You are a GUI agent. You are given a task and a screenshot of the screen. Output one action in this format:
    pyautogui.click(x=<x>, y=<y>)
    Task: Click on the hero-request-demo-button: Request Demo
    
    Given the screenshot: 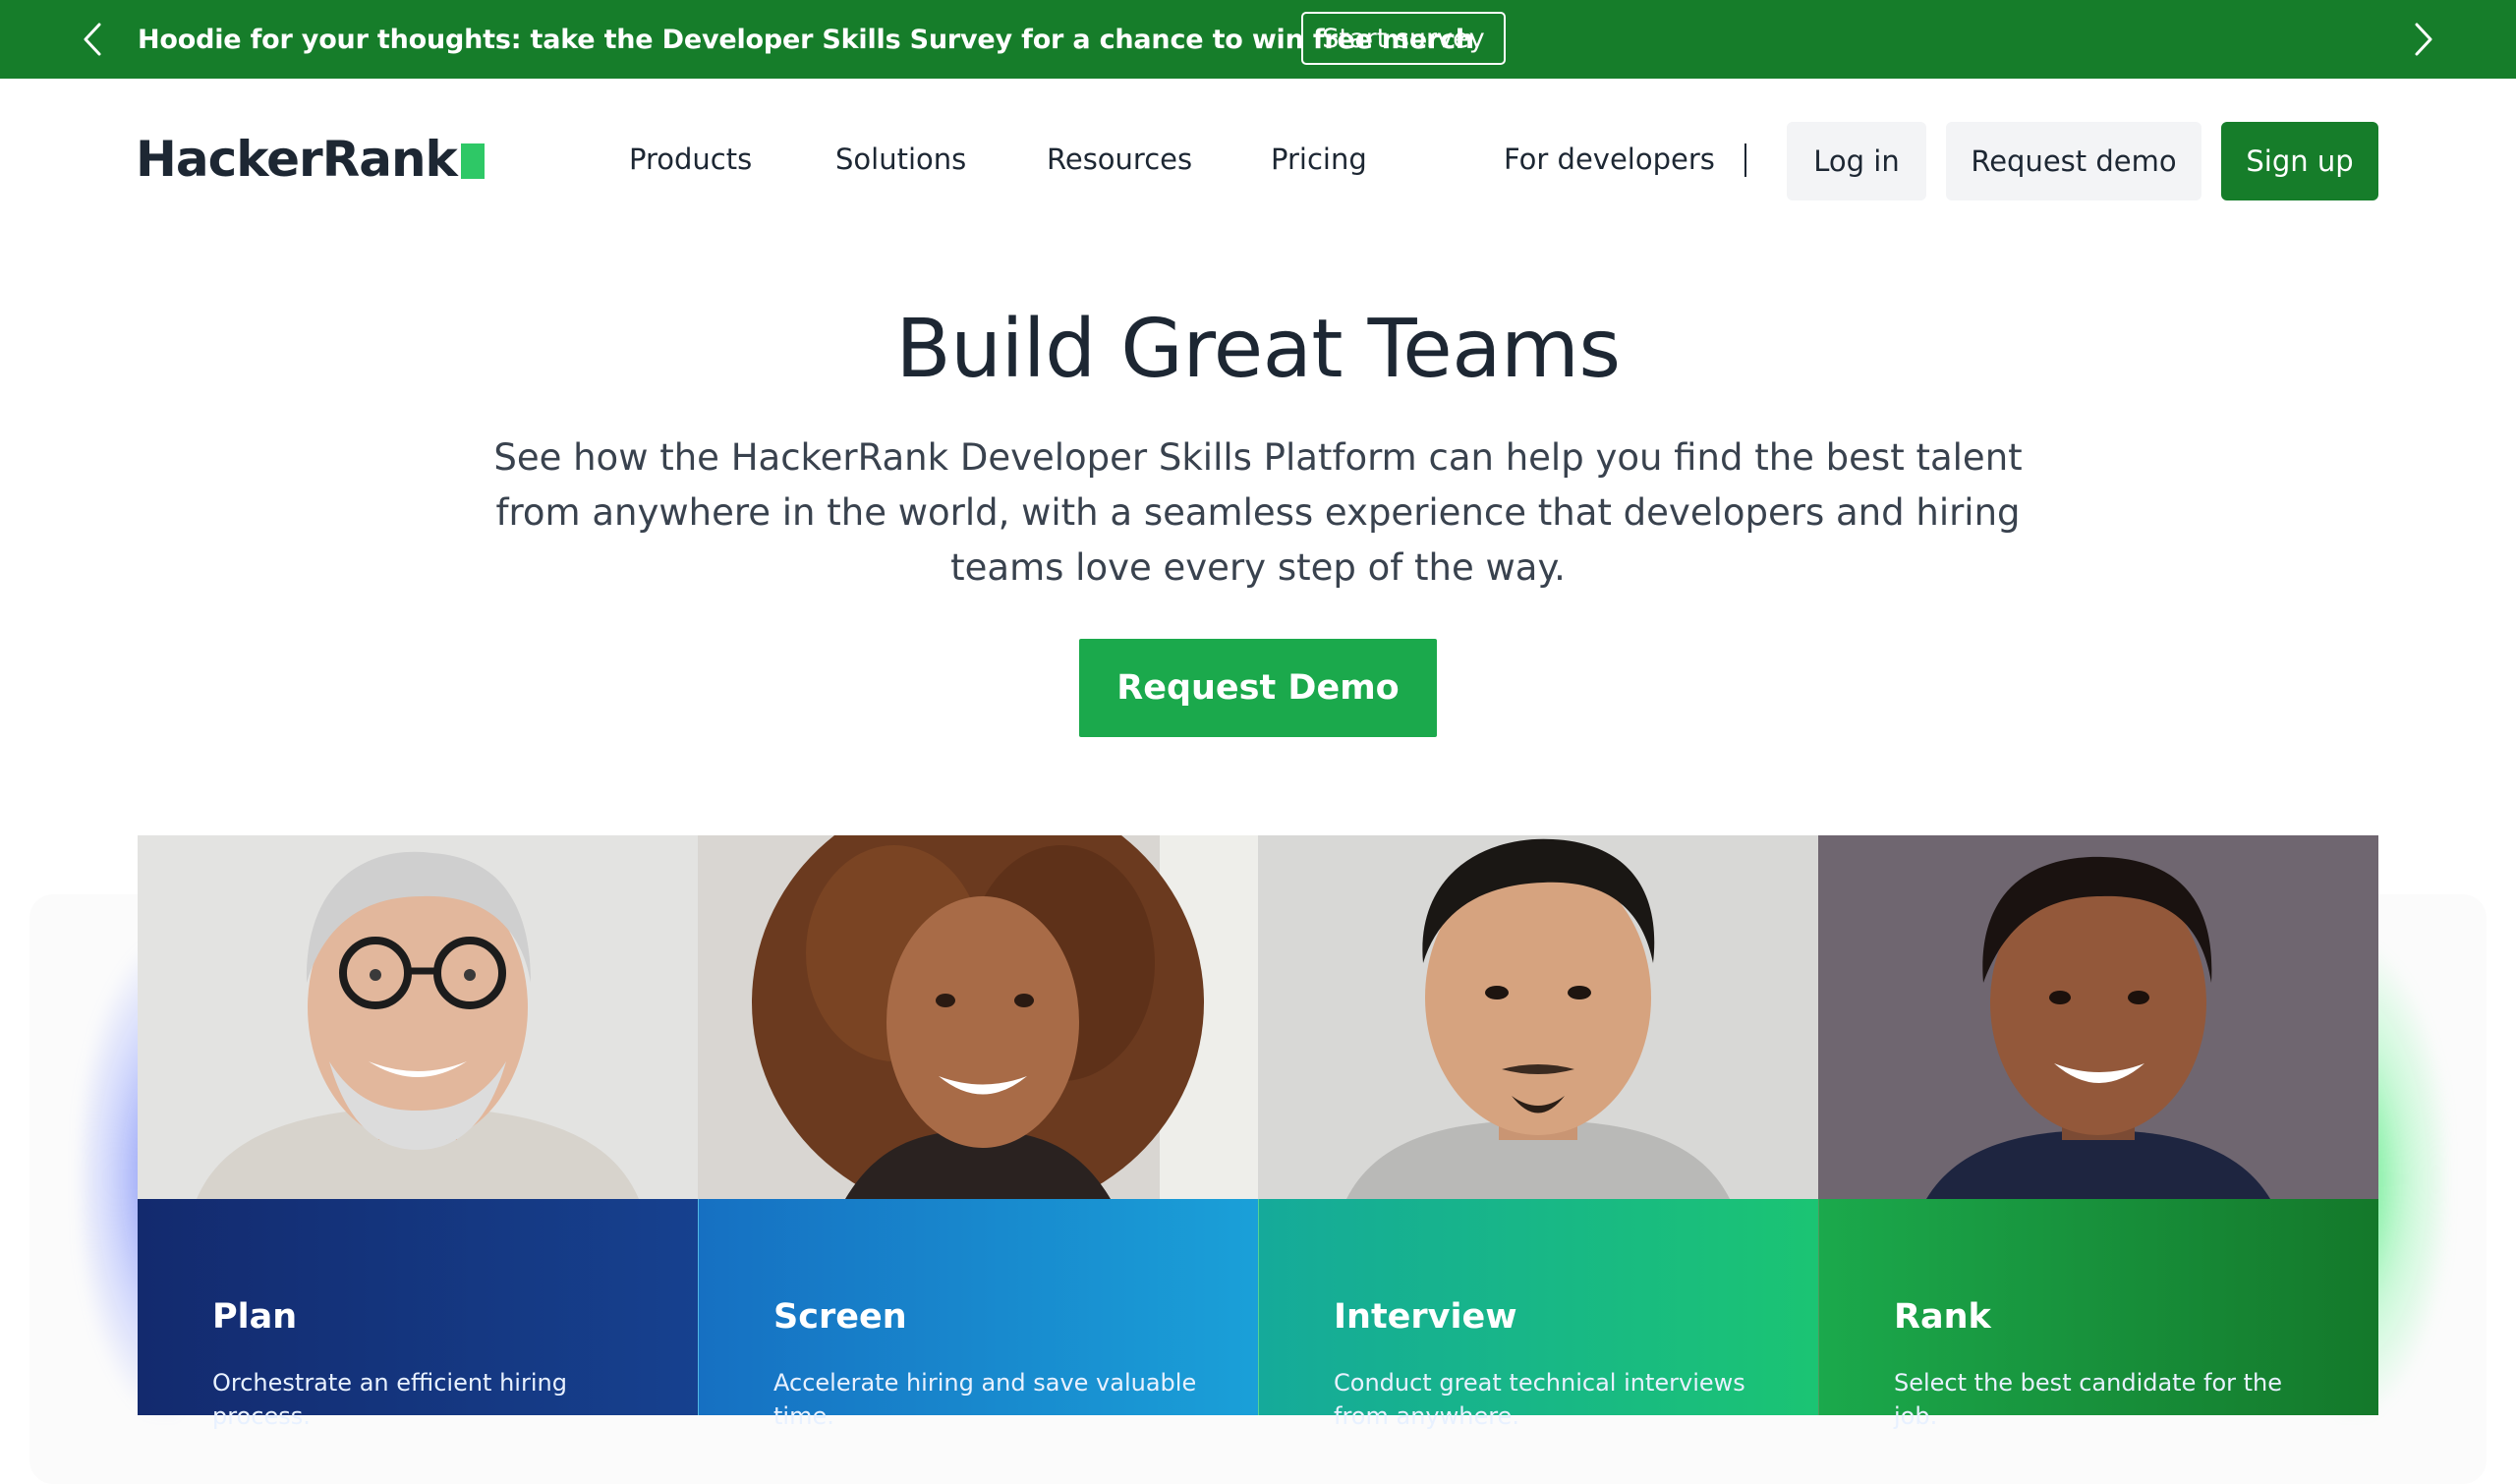 What is the action you would take?
    pyautogui.click(x=1258, y=688)
    